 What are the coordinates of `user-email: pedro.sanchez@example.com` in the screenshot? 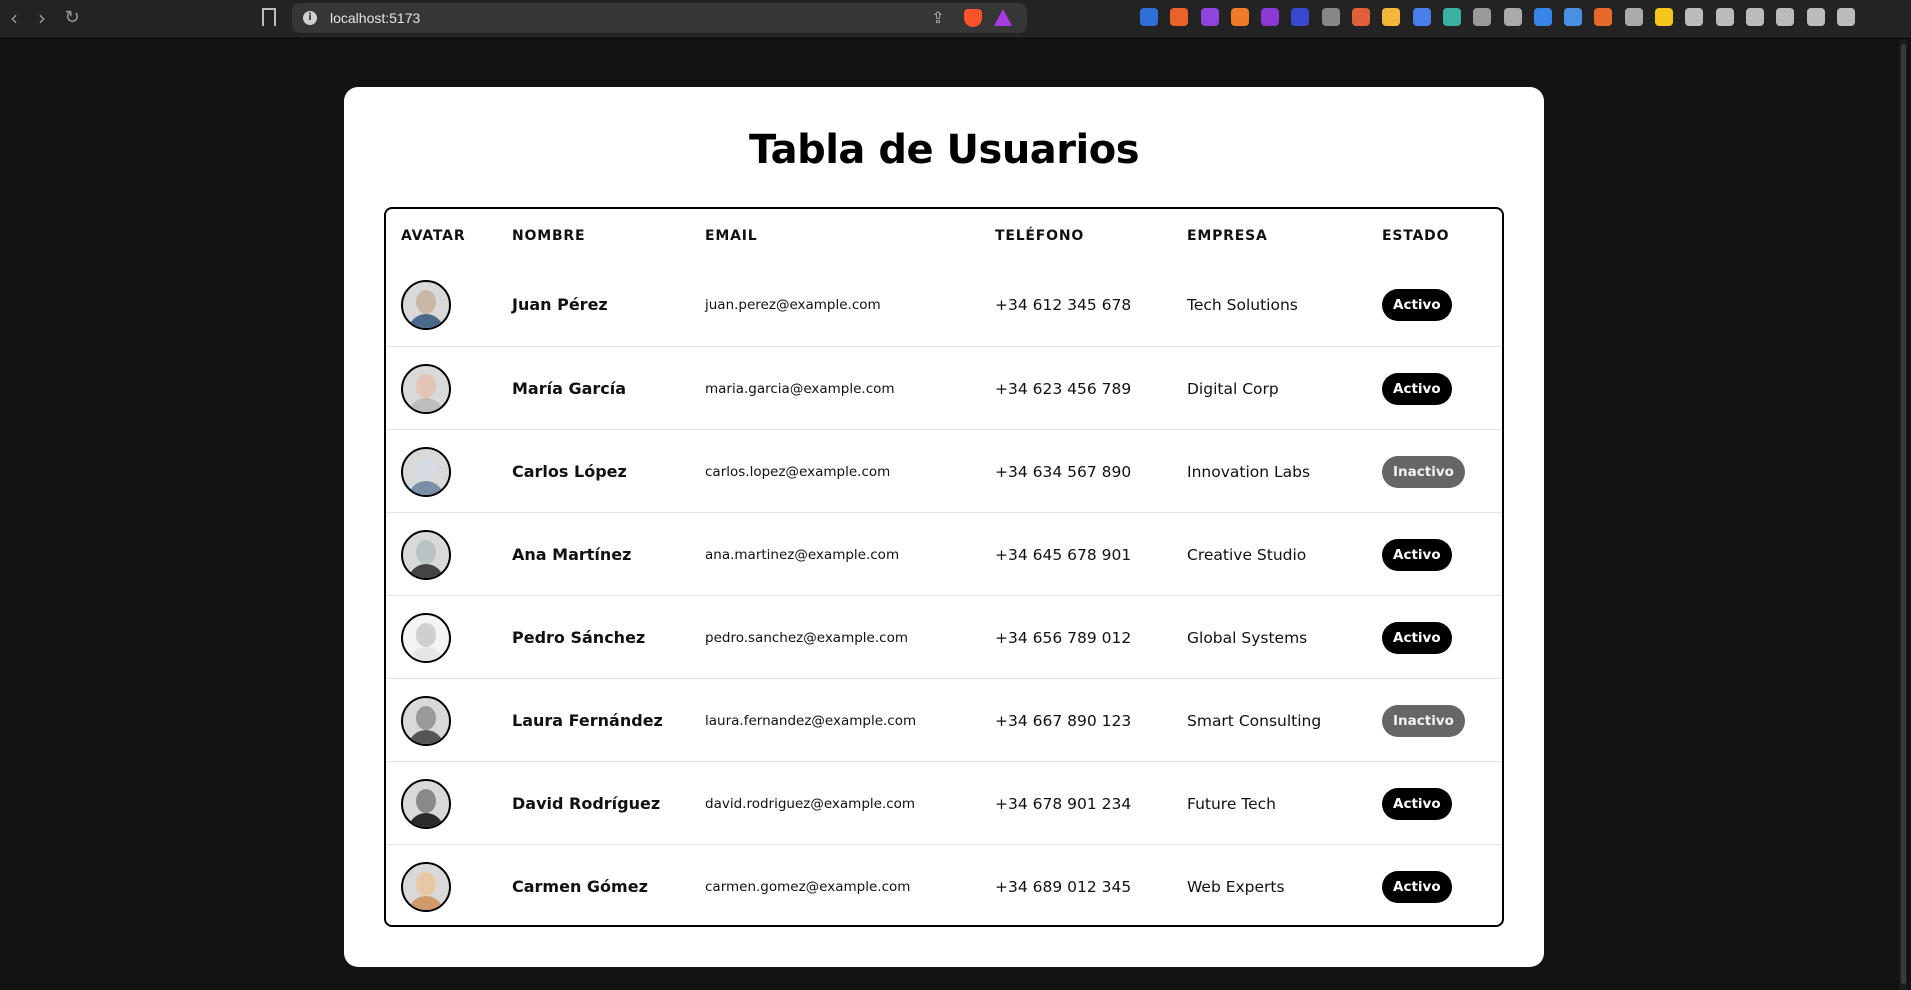 It's located at (806, 637).